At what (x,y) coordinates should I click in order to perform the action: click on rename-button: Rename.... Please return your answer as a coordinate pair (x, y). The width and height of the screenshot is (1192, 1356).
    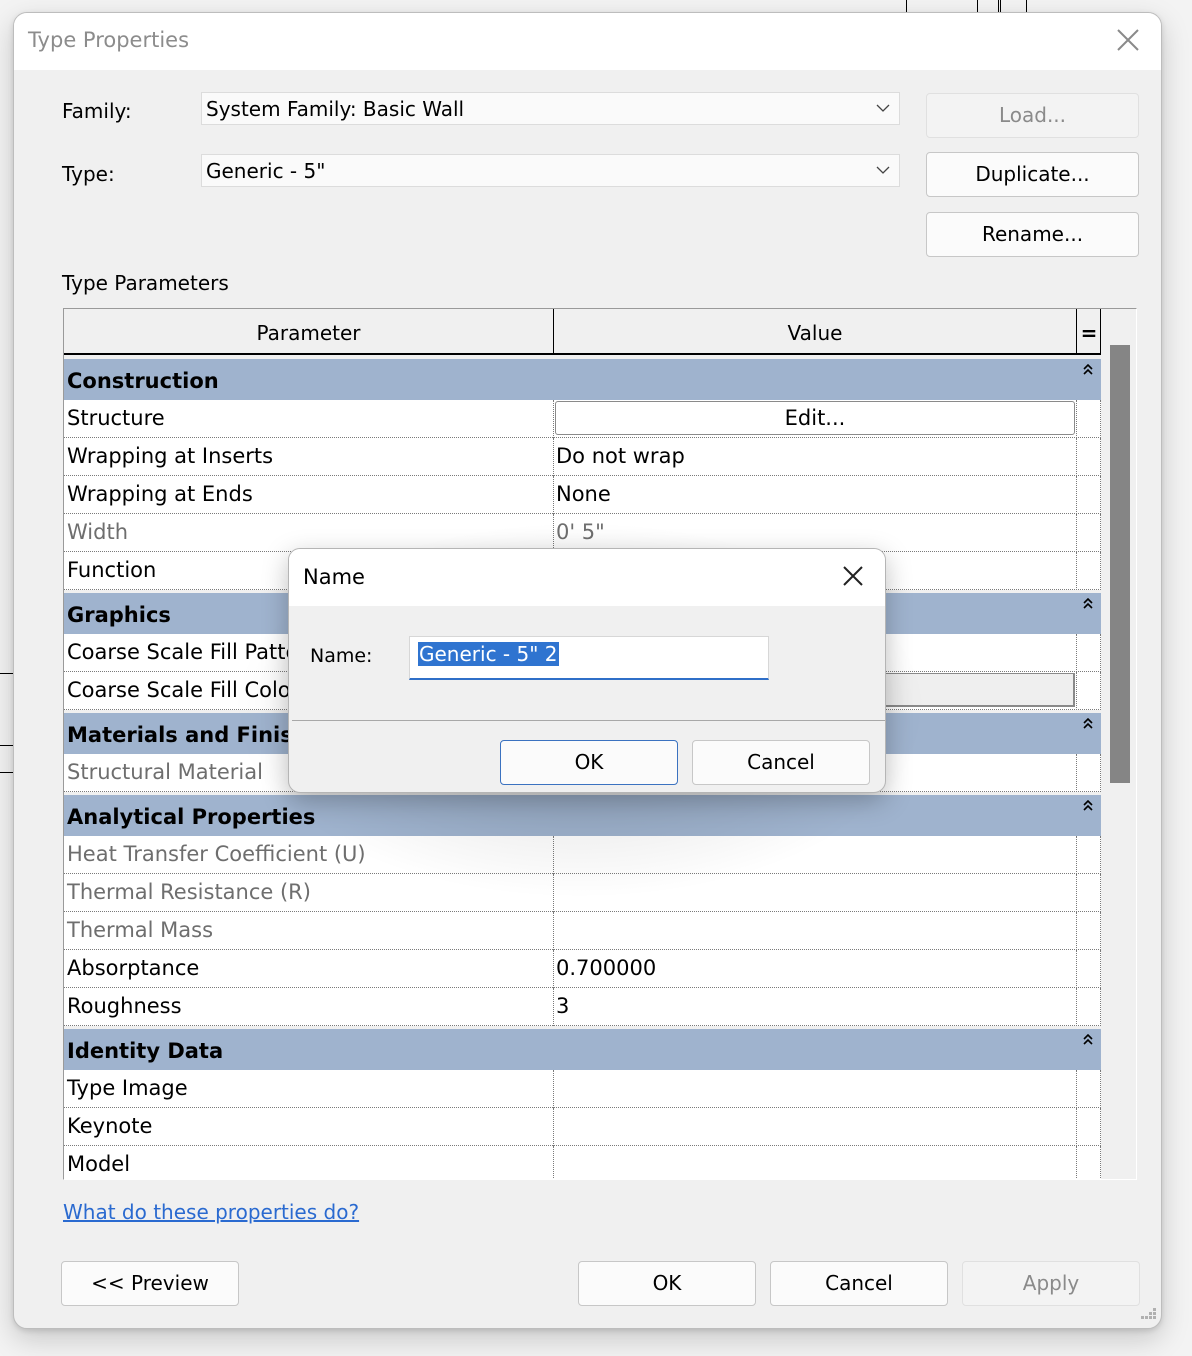
    Looking at the image, I should click on (1032, 234).